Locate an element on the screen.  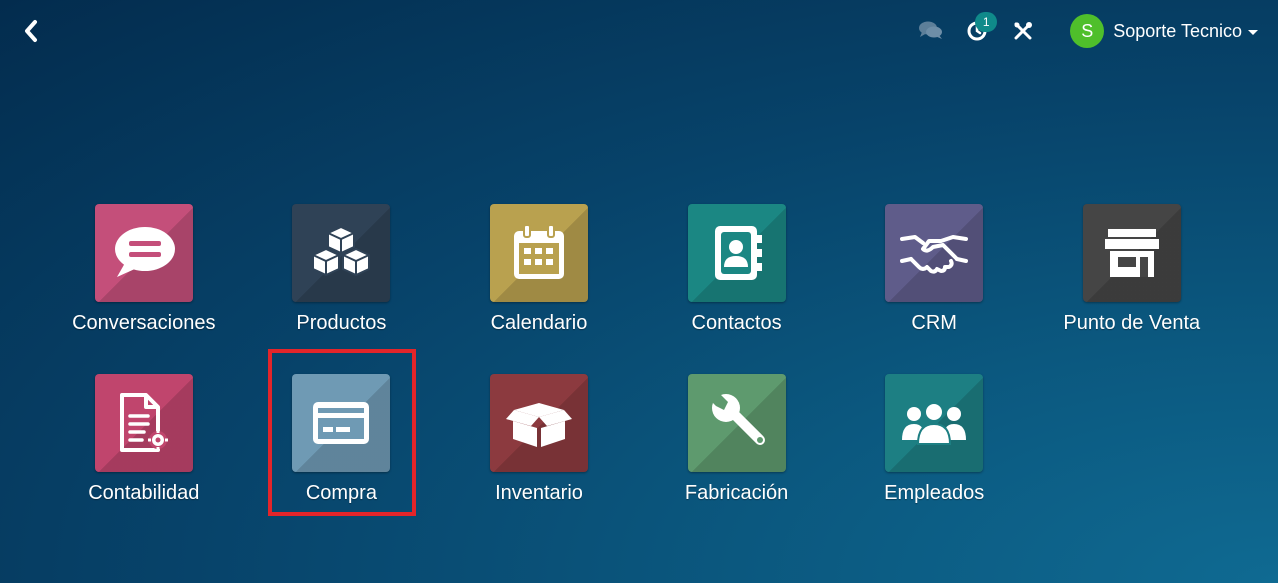
credit-card-icon is located at coordinates (341, 423).